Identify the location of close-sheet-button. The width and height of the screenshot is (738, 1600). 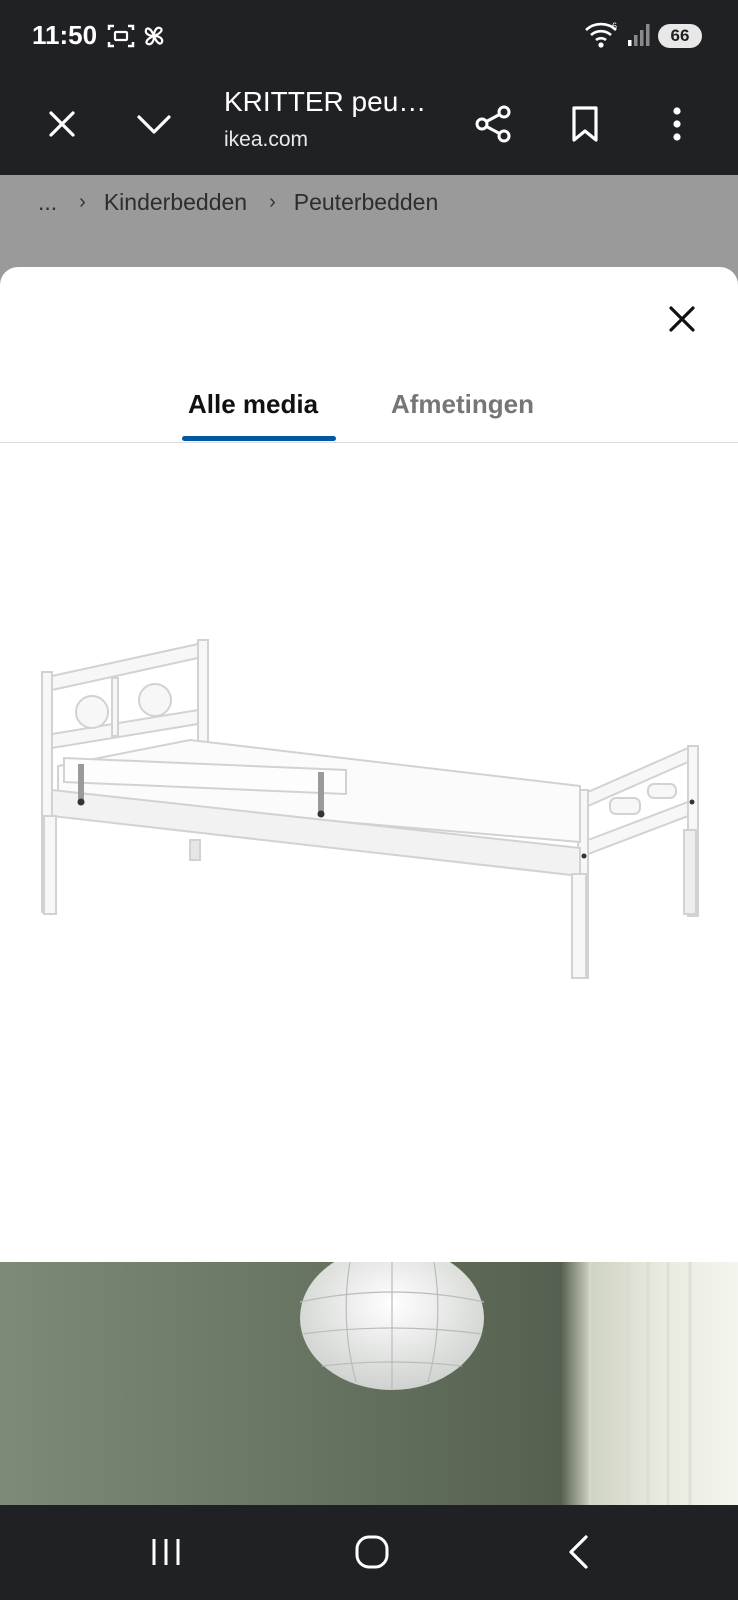
(682, 319).